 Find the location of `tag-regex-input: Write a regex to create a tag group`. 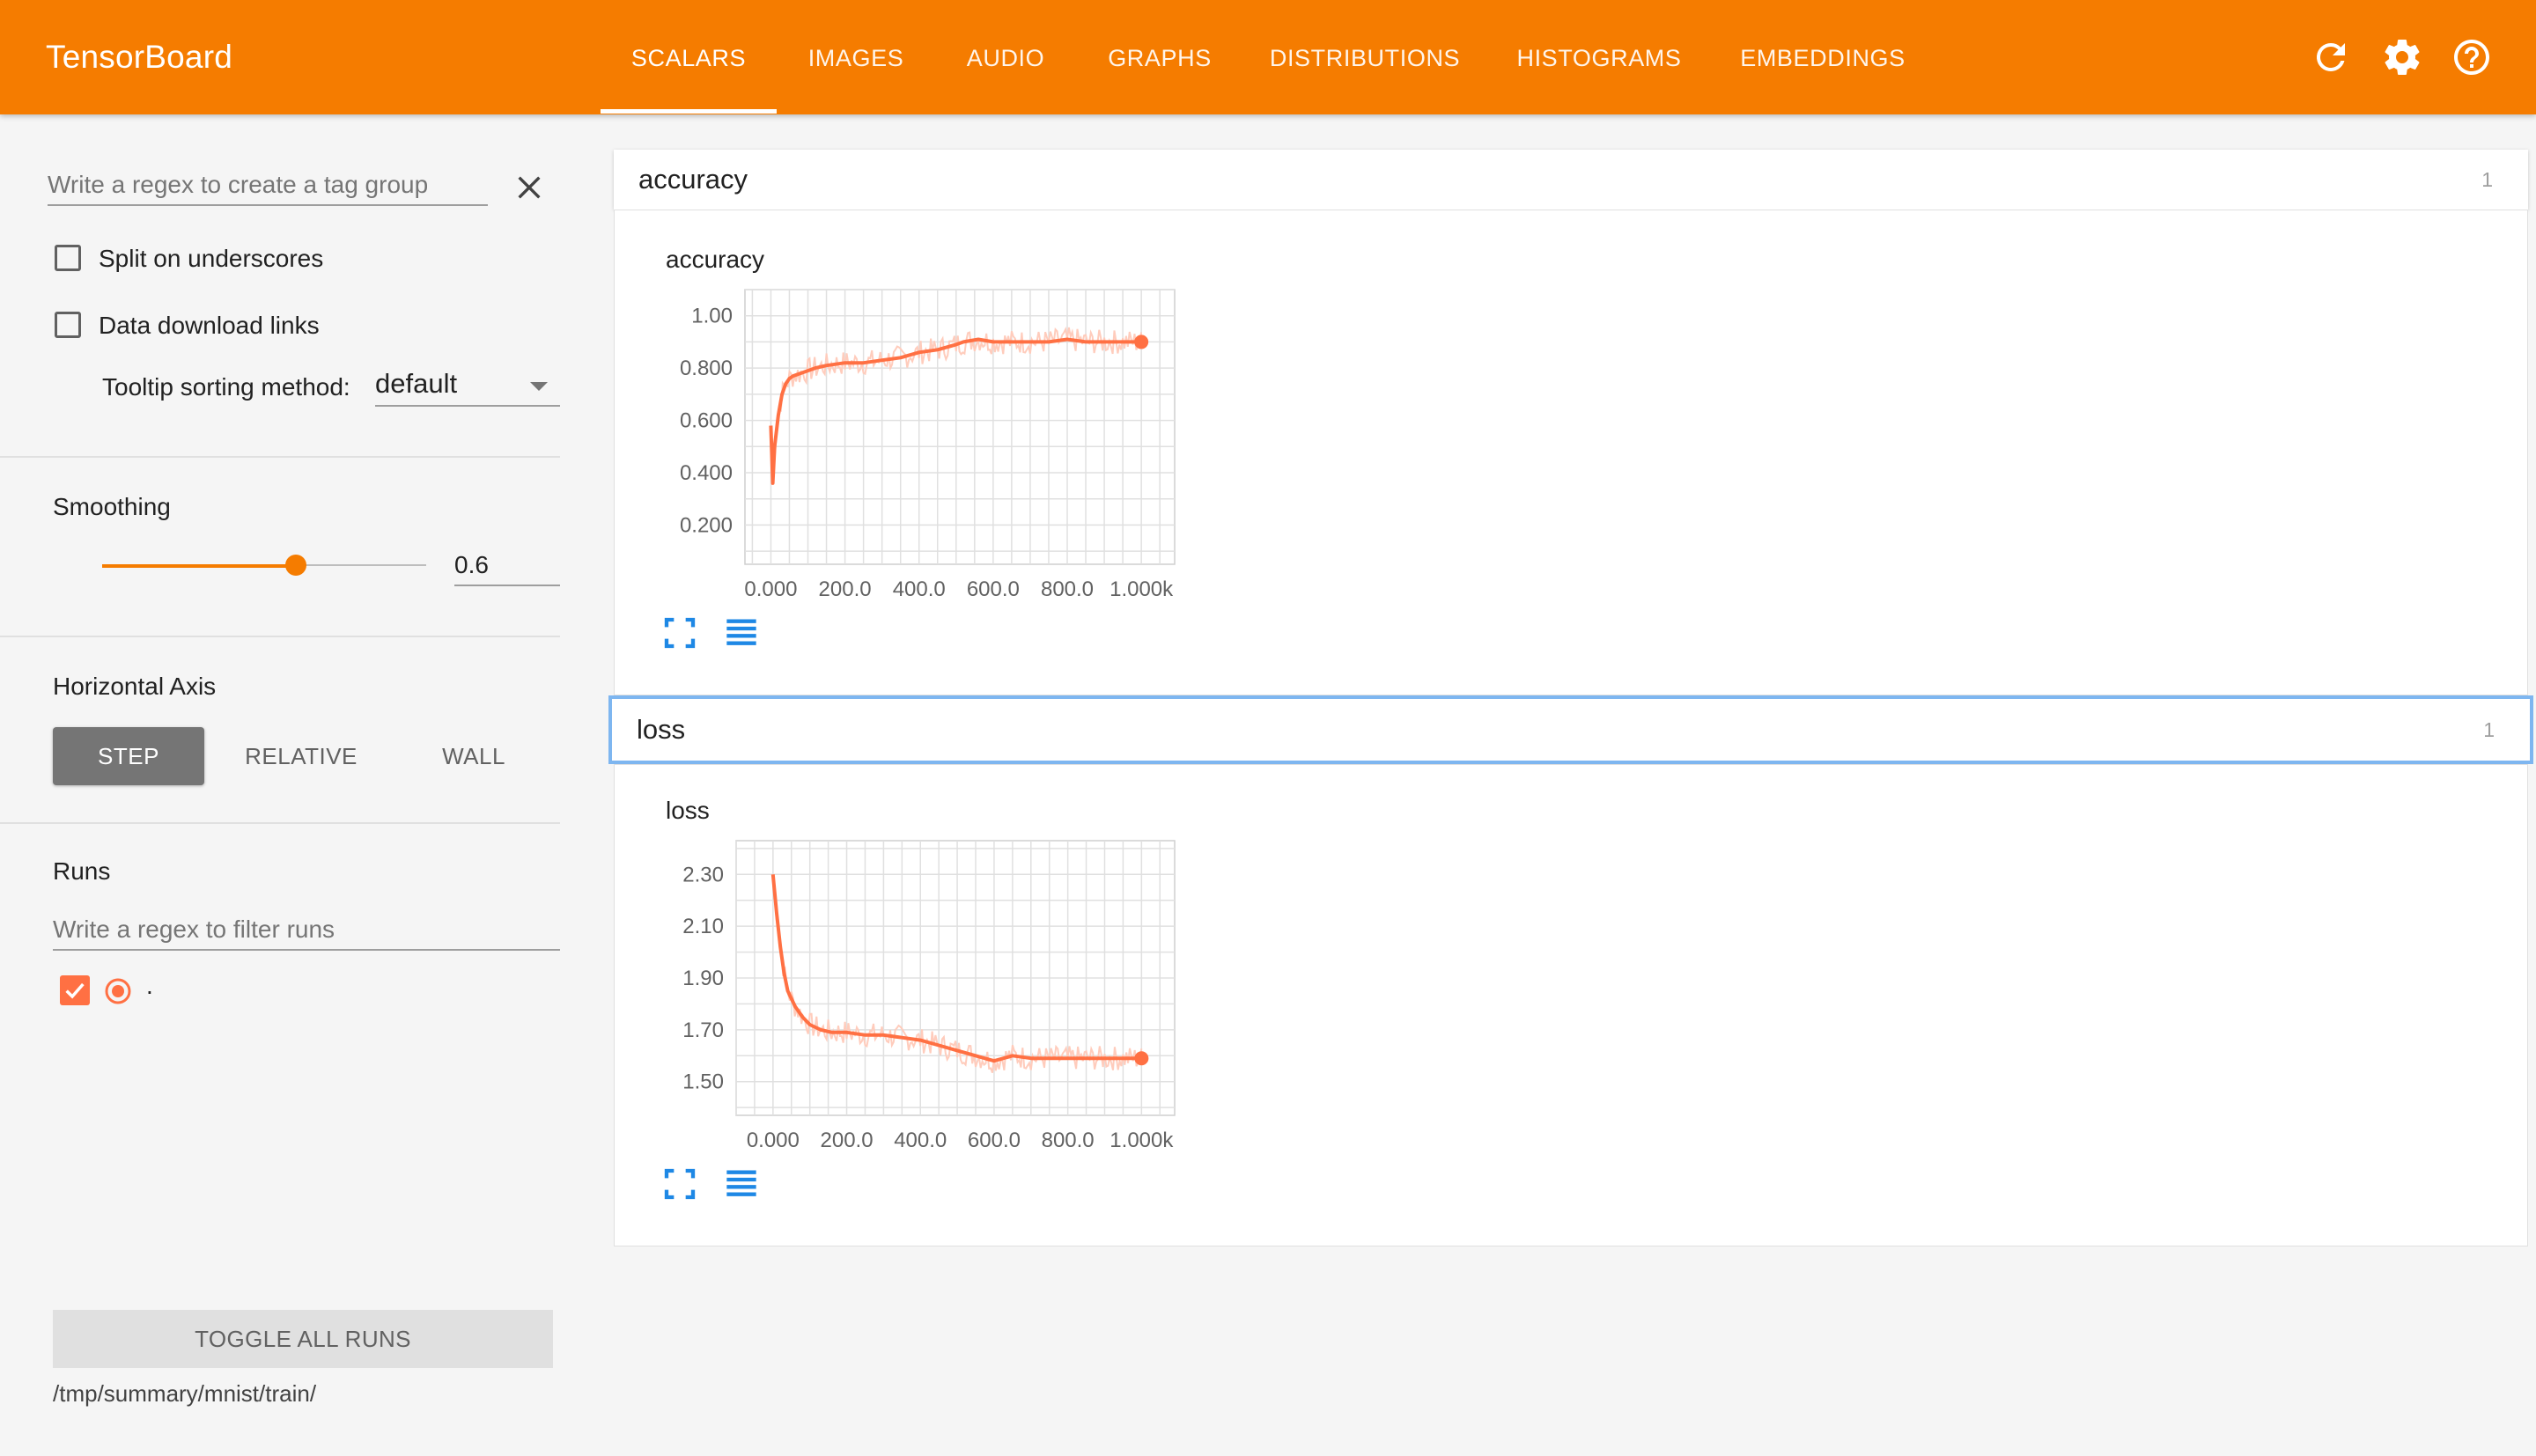

tag-regex-input: Write a regex to create a tag group is located at coordinates (238, 185).